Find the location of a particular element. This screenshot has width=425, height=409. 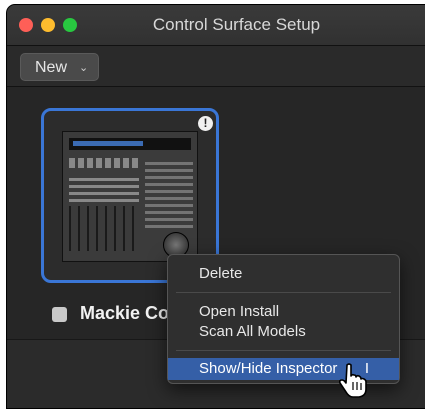

menu-item-scan-all-models: Scan All Models is located at coordinates (283, 332).